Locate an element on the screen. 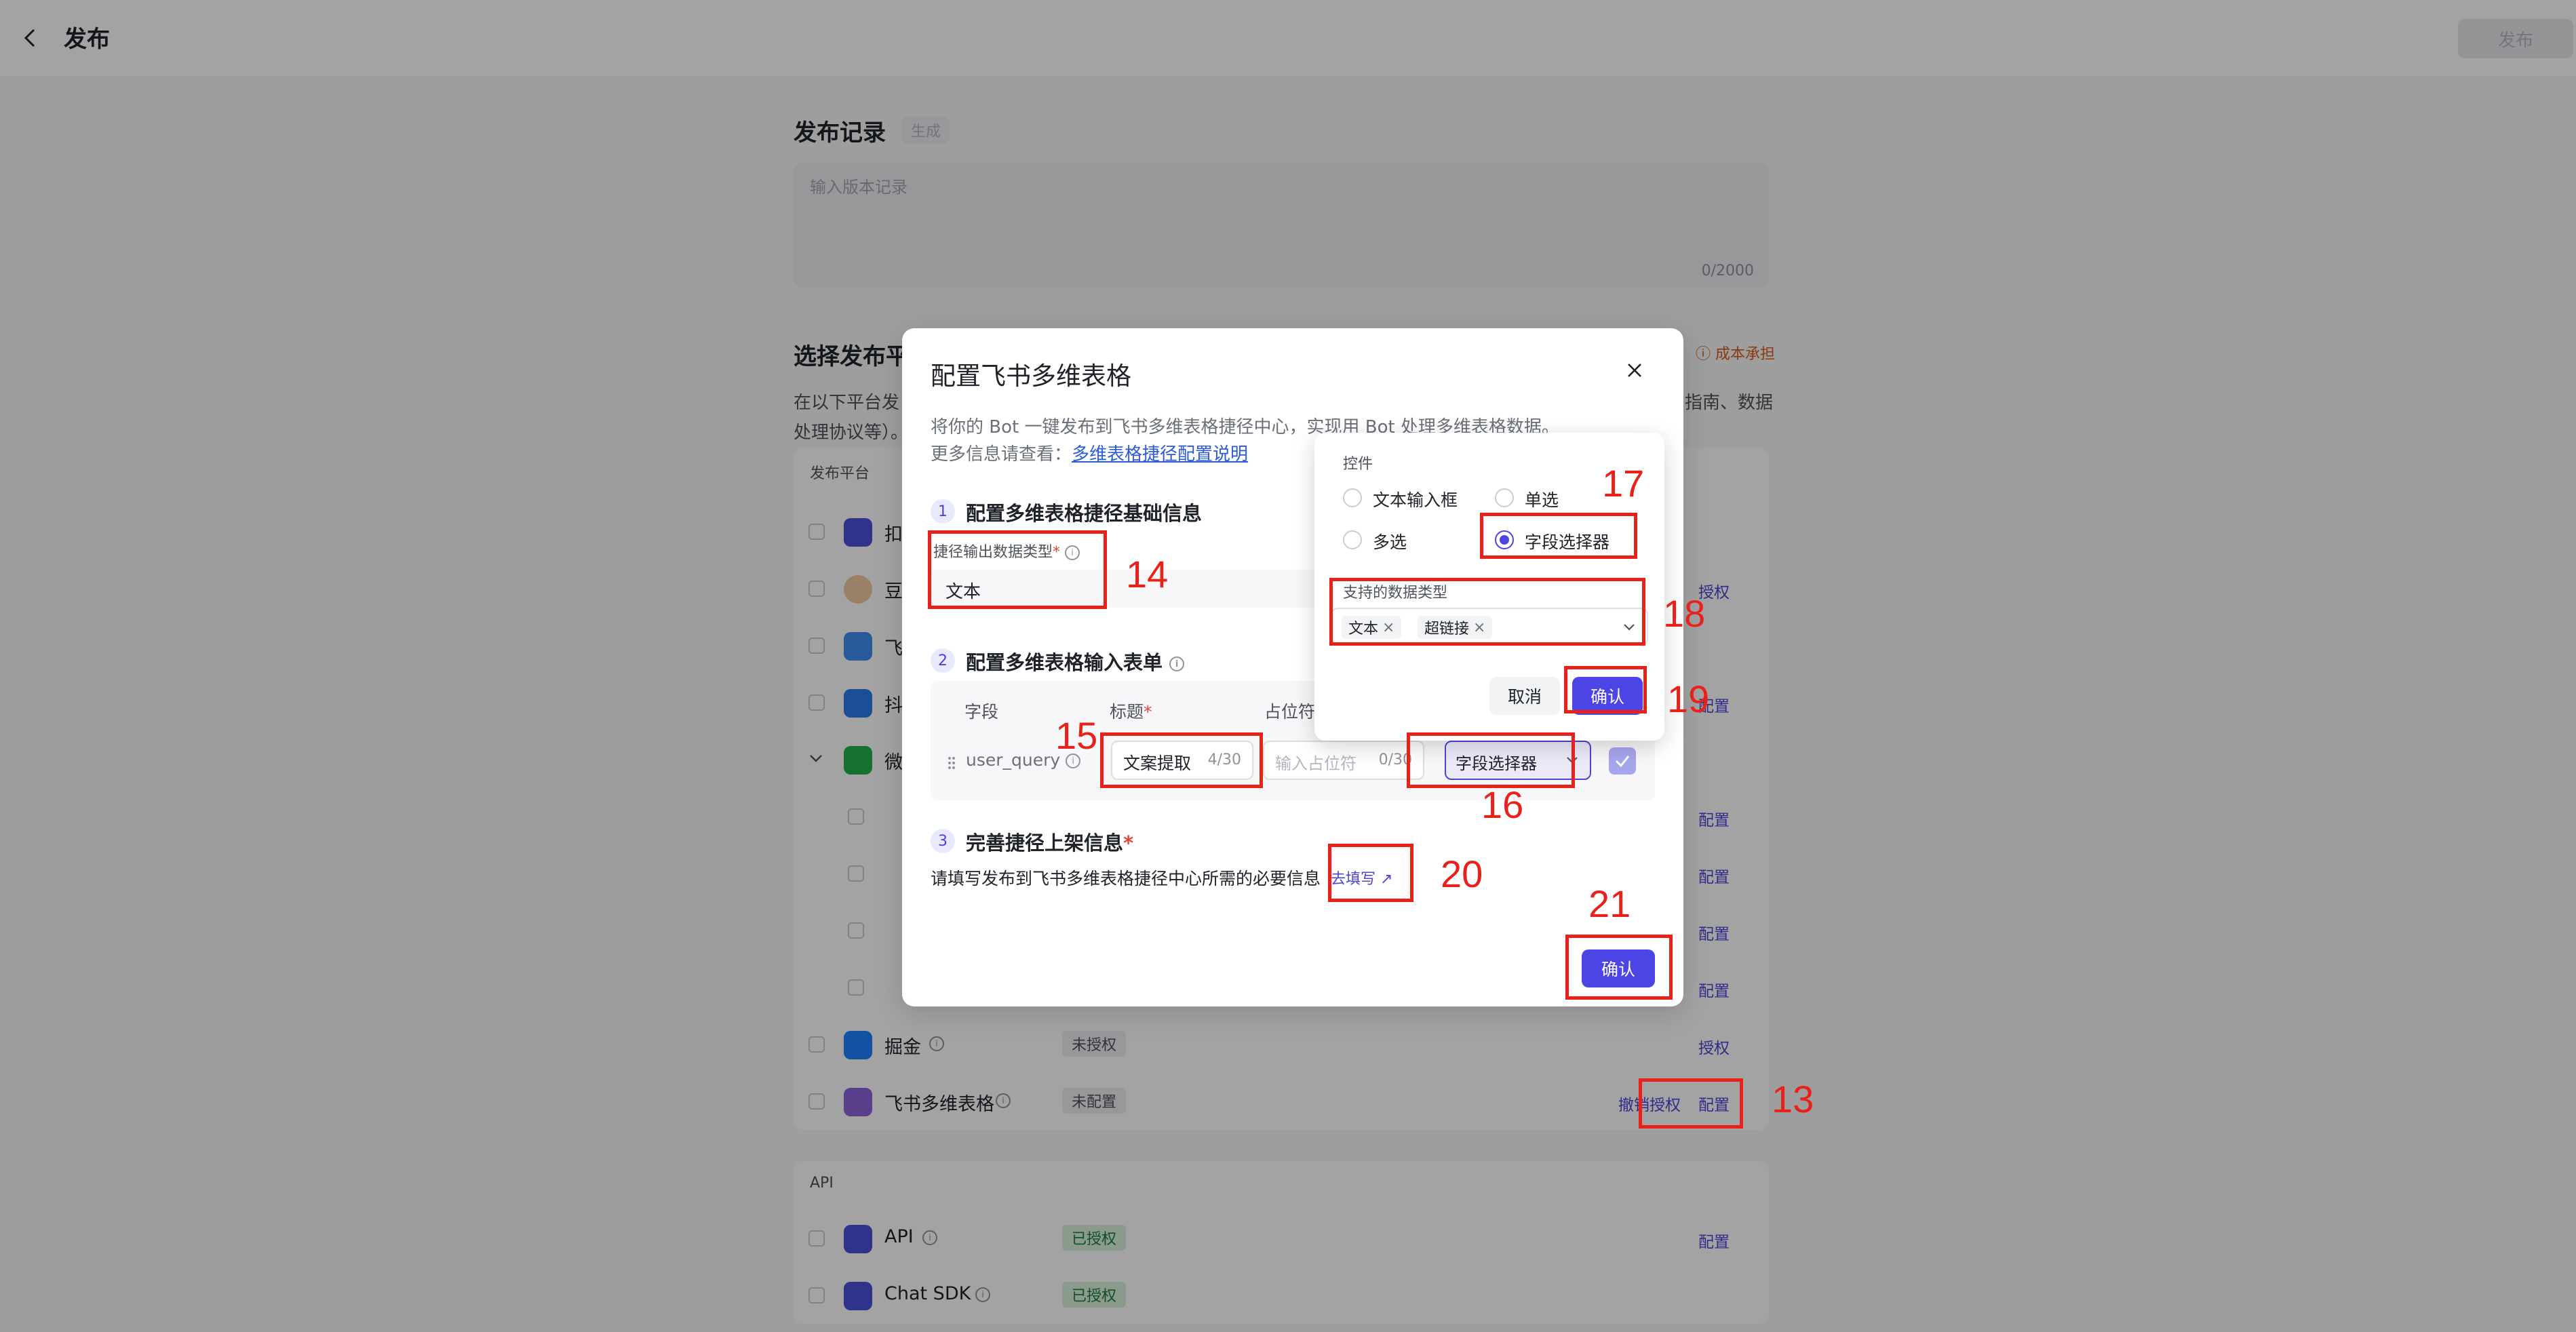 This screenshot has height=1332, width=2576. radio-label-multi: 多选 is located at coordinates (1390, 542).